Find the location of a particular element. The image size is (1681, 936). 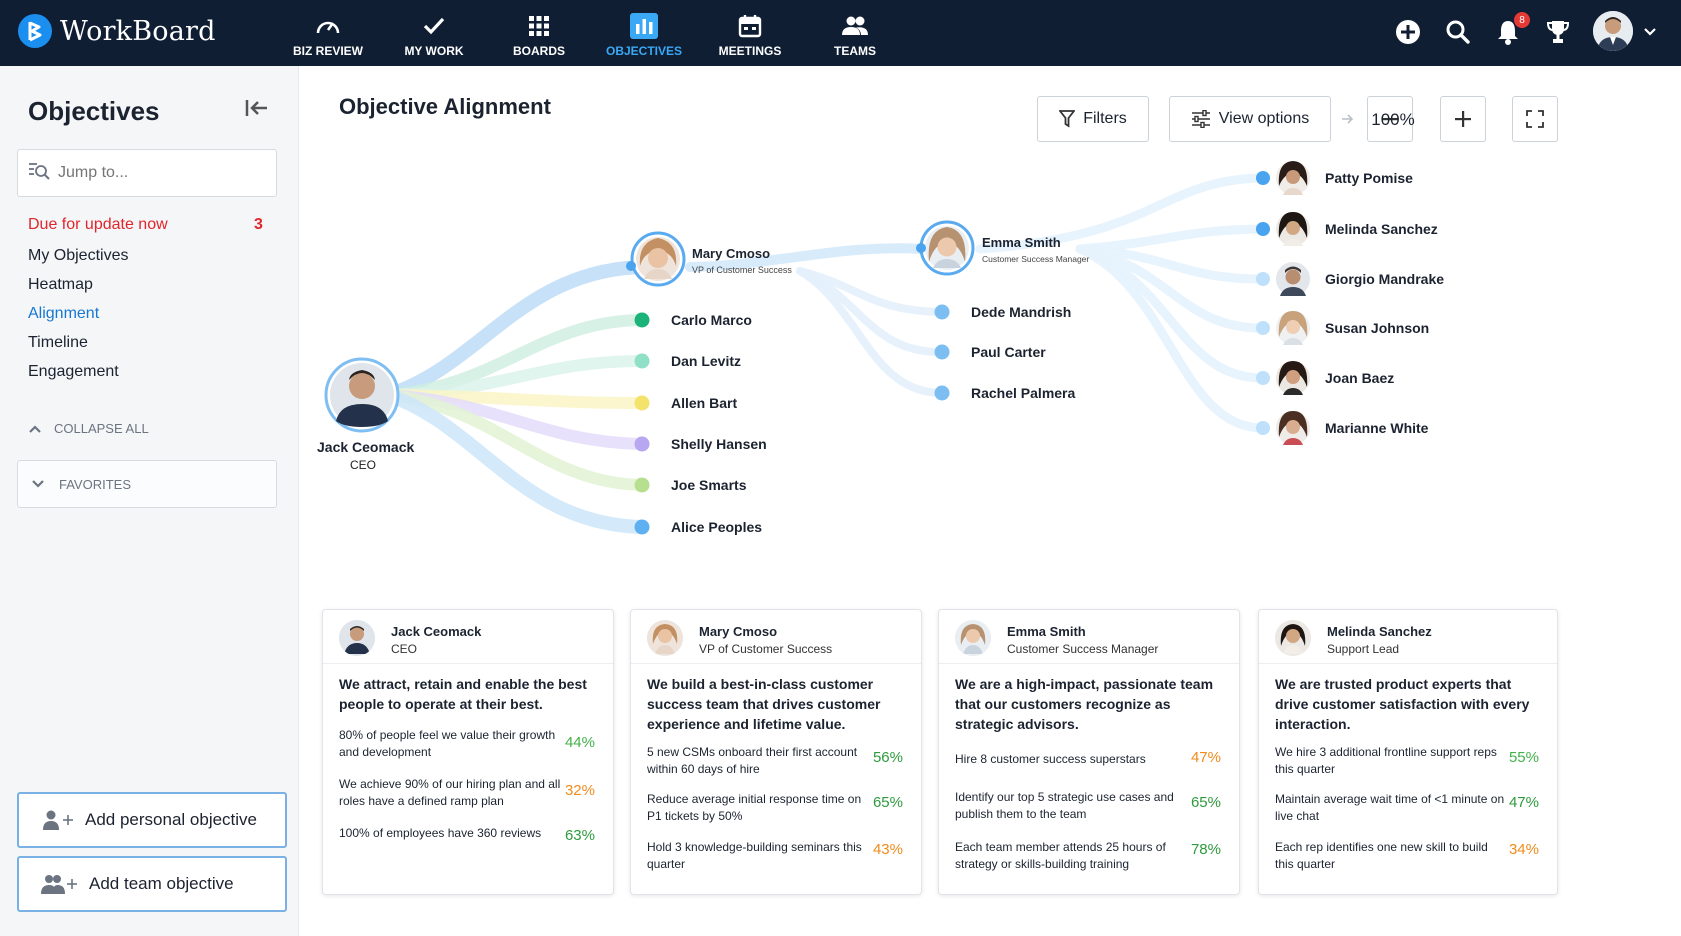

card-owner-name: Emma Smith is located at coordinates (1046, 631).